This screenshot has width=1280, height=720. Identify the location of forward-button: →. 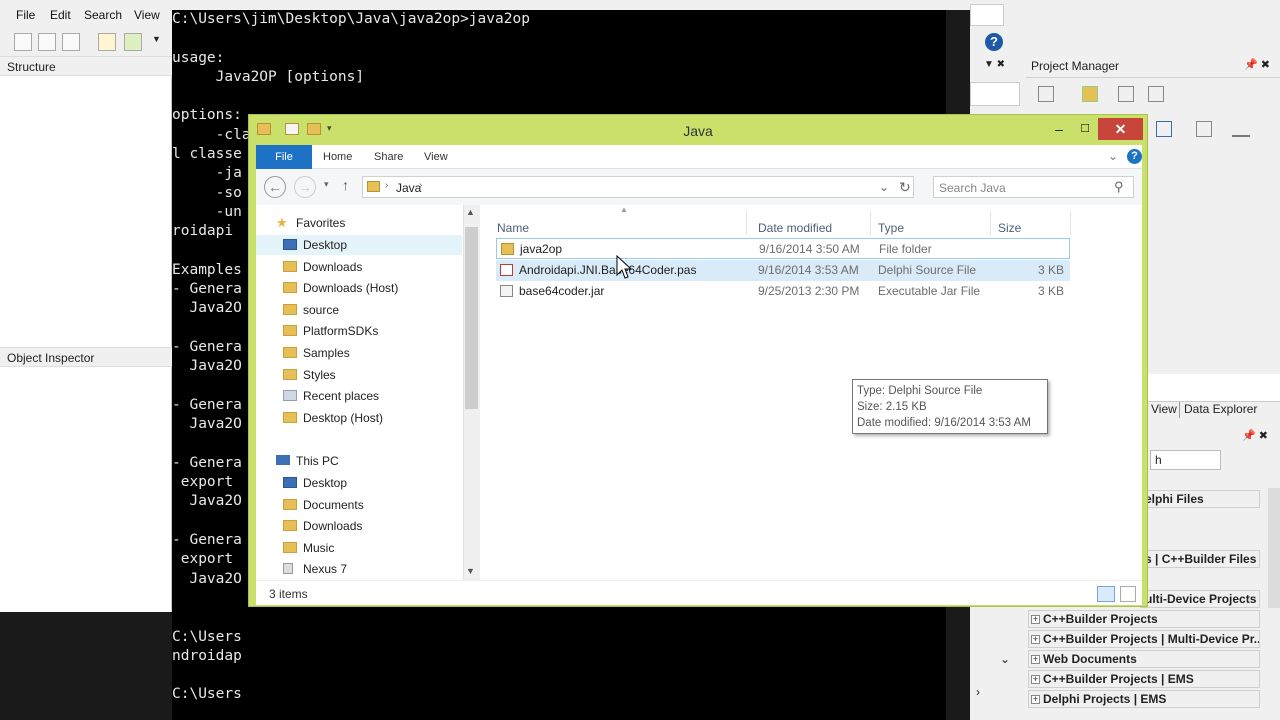
(305, 187).